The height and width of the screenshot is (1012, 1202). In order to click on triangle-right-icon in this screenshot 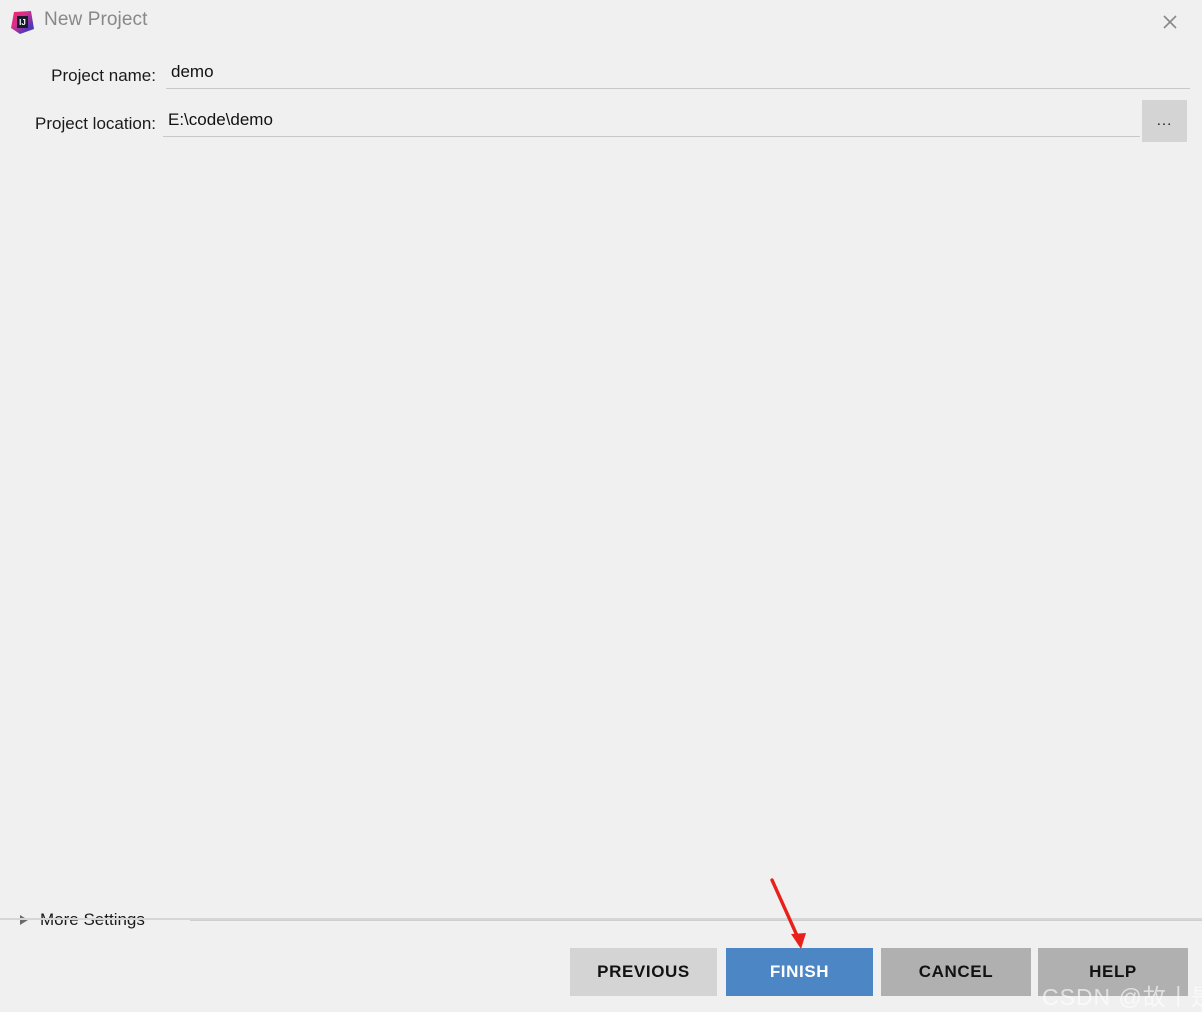, I will do `click(24, 920)`.